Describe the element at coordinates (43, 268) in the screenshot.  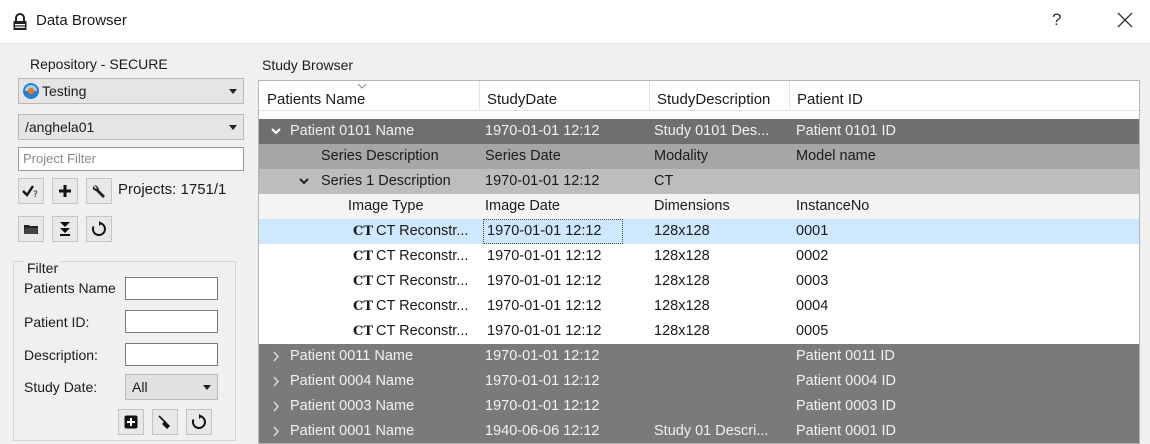
I see `filter-group-label: Filter` at that location.